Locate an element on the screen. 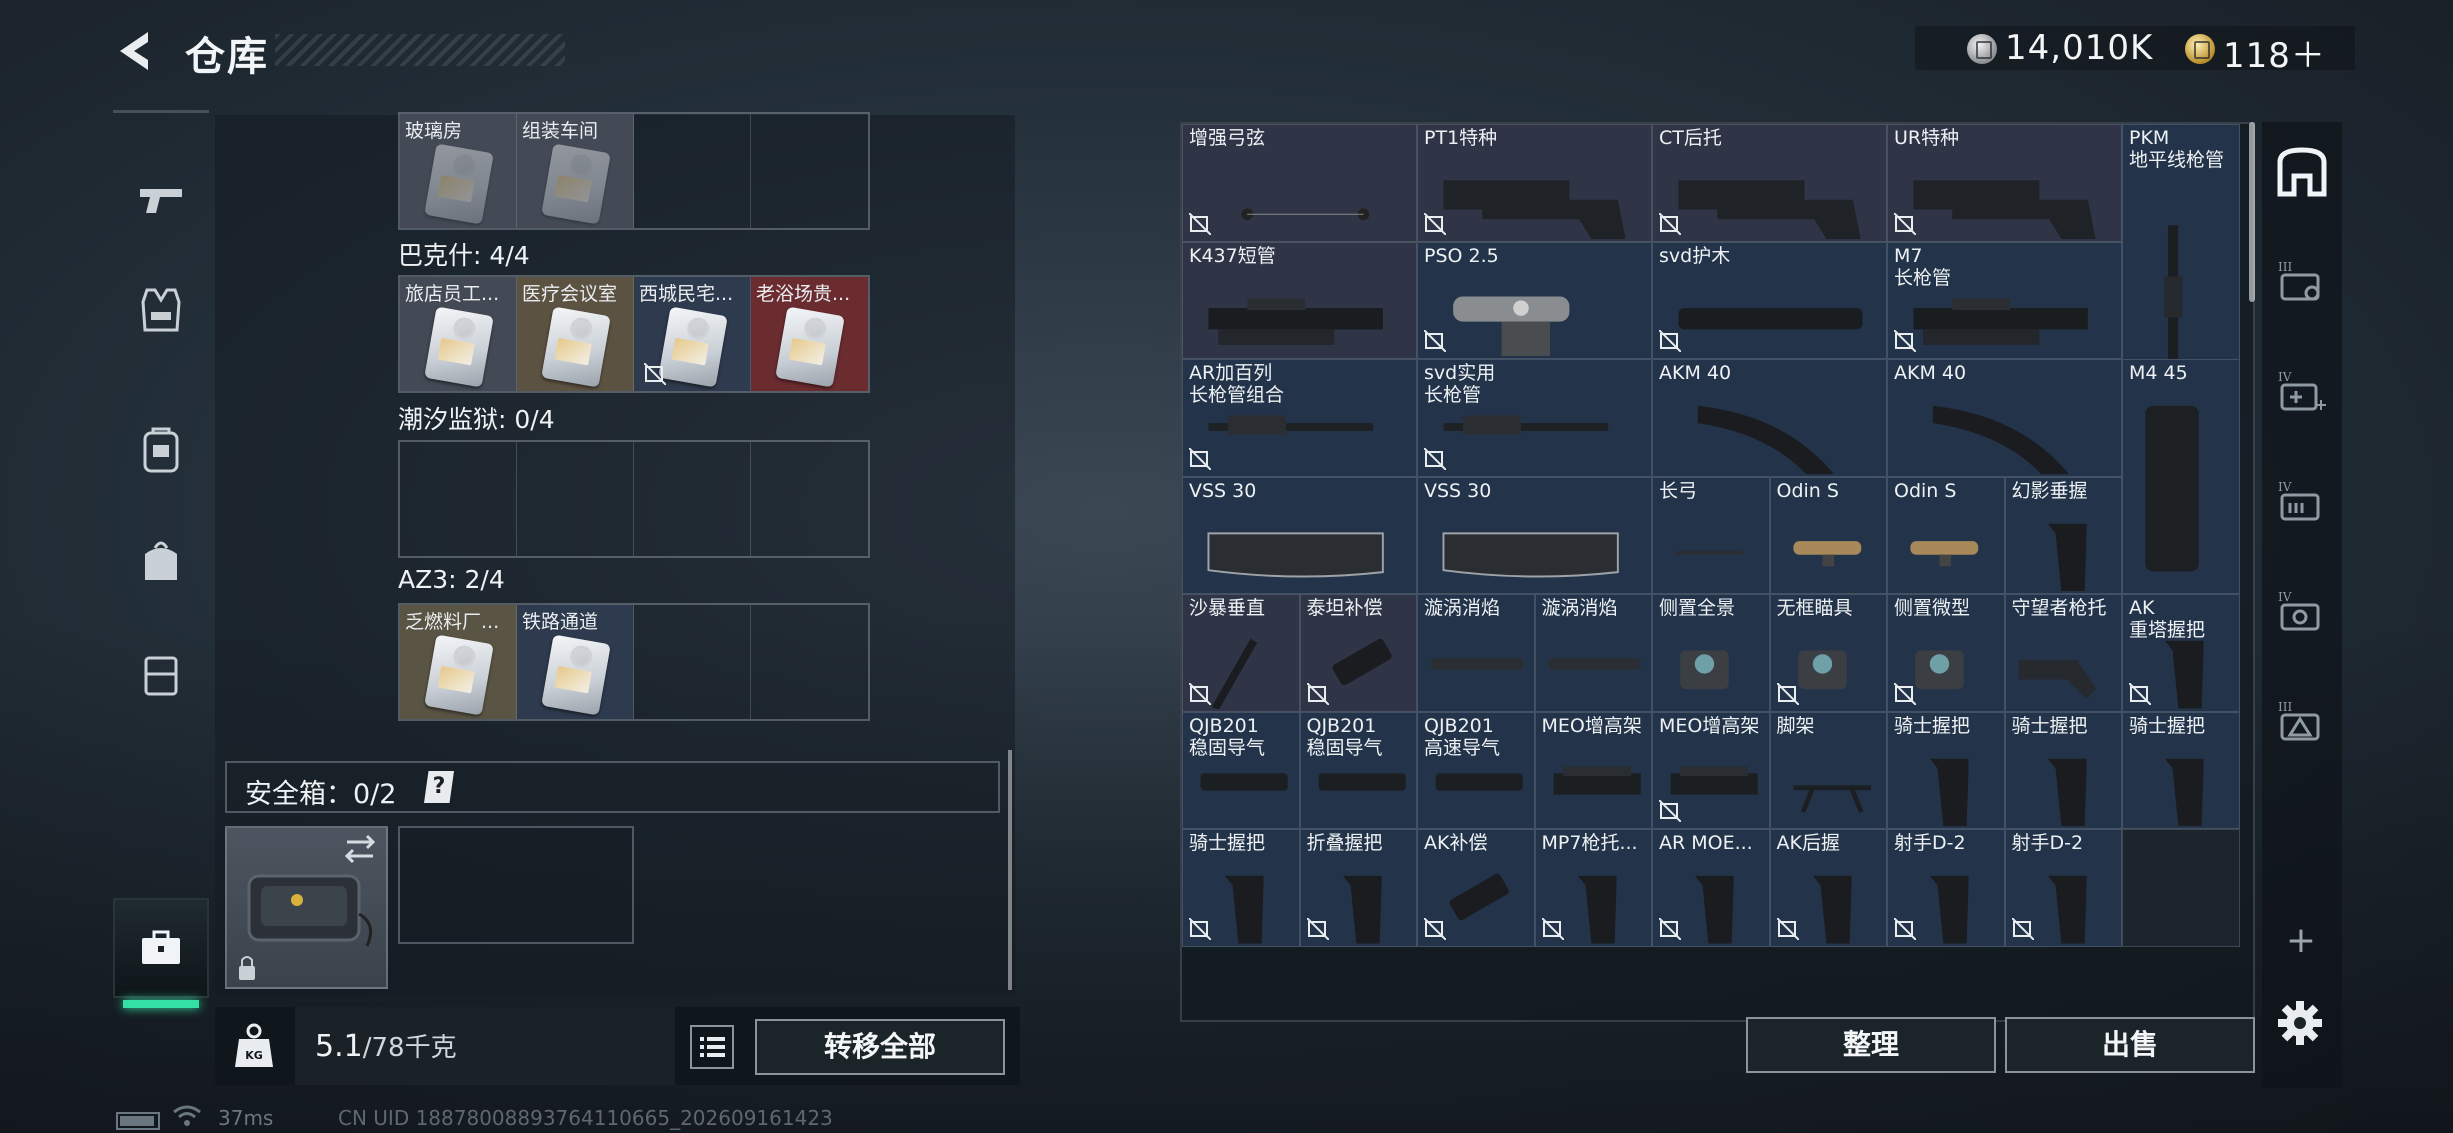 The image size is (2453, 1133). inventory-slot-empty is located at coordinates (2181, 888).